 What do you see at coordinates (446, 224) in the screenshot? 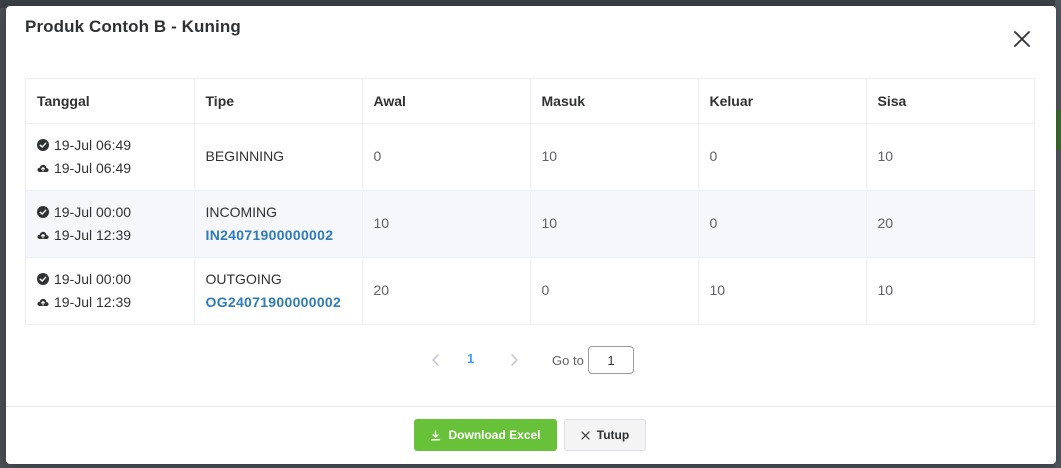
I see `awal-cell: 10` at bounding box center [446, 224].